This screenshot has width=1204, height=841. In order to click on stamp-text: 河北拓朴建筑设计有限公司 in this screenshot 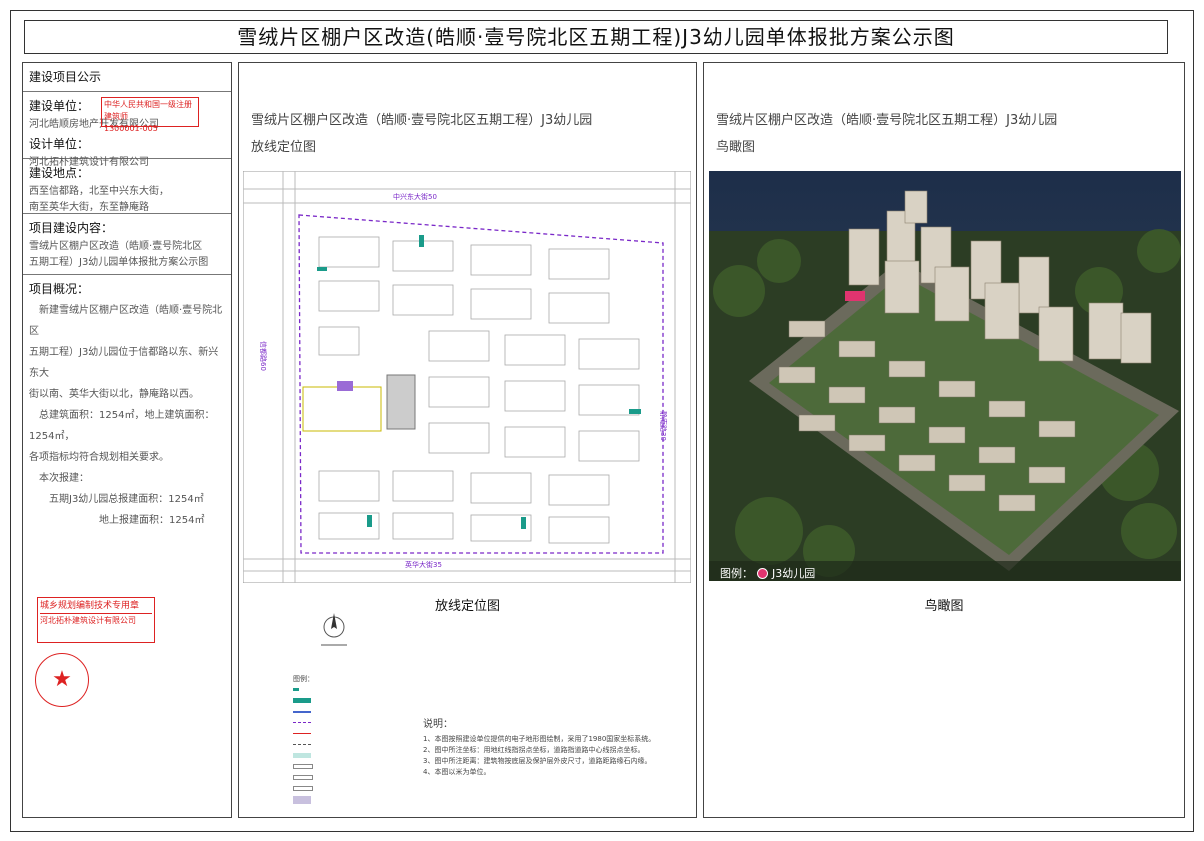, I will do `click(88, 620)`.